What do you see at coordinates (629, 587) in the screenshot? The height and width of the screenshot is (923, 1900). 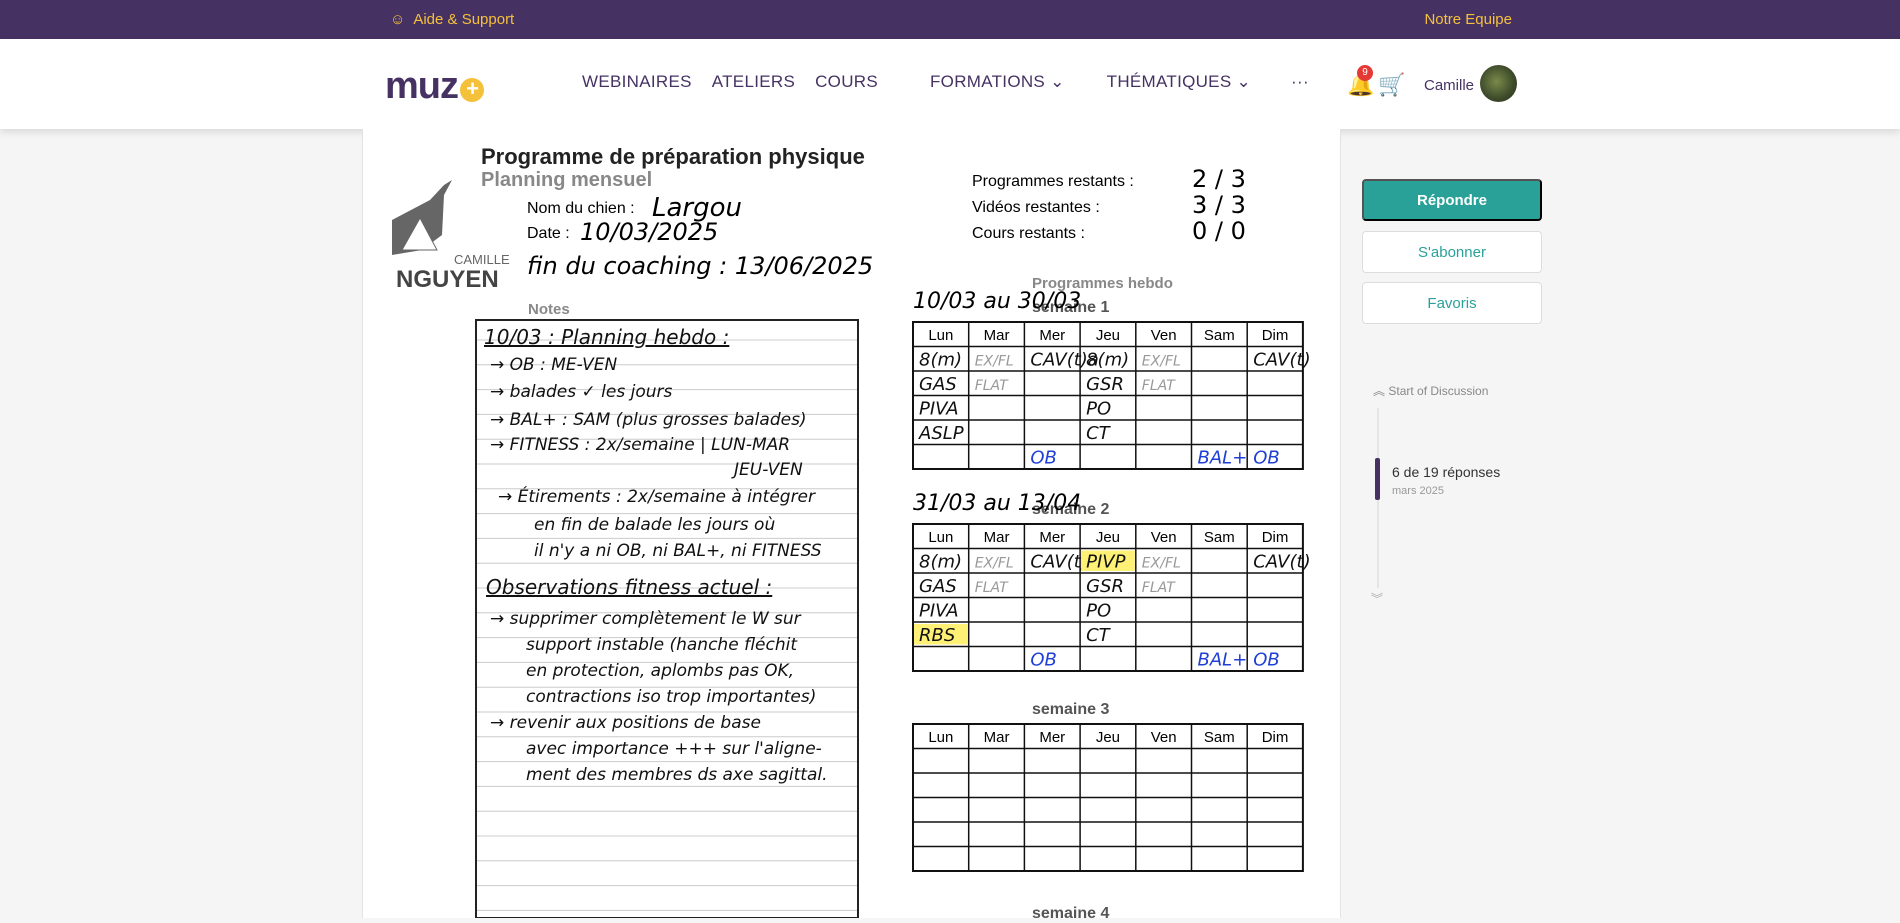 I see `notes-line-10: Observations fitness actuel :` at bounding box center [629, 587].